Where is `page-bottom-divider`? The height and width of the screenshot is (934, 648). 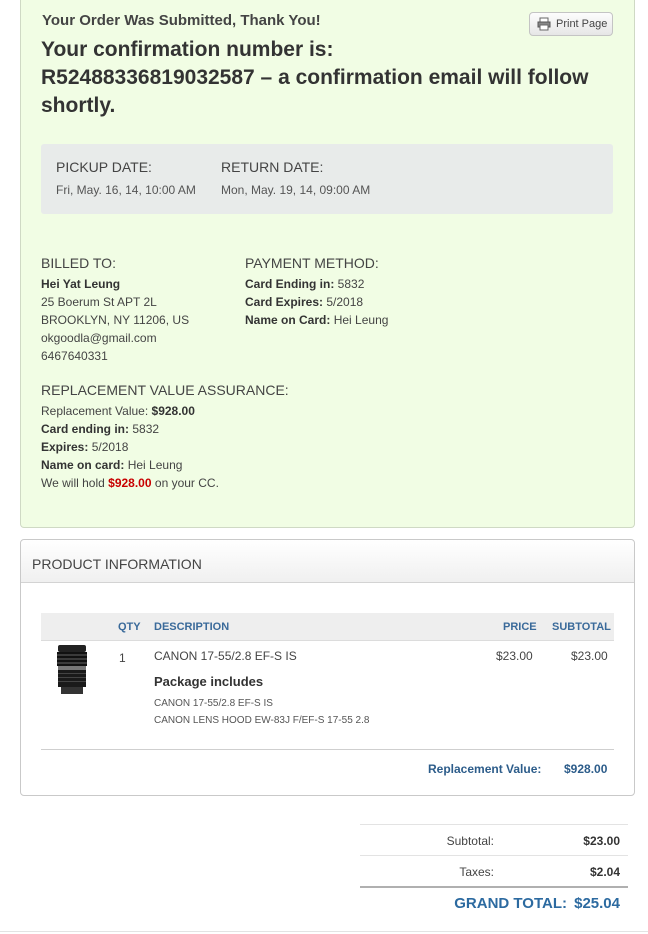 page-bottom-divider is located at coordinates (324, 931).